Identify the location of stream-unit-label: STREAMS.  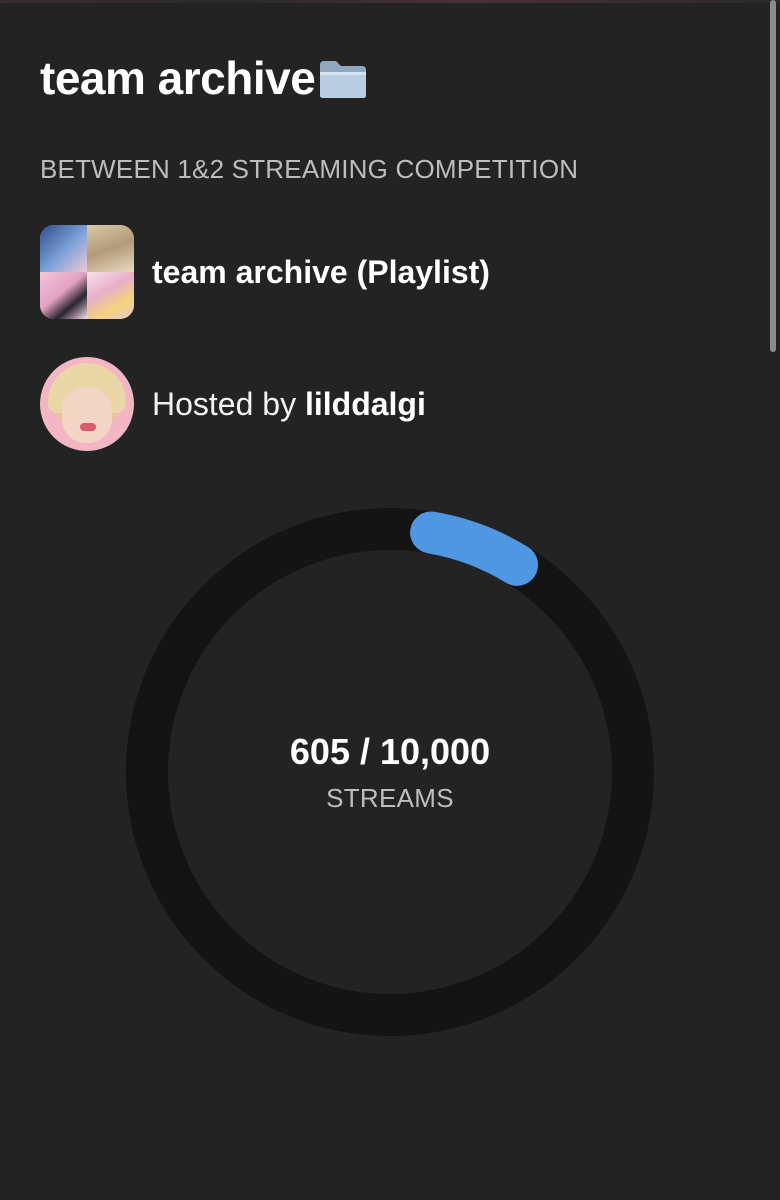
(390, 798).